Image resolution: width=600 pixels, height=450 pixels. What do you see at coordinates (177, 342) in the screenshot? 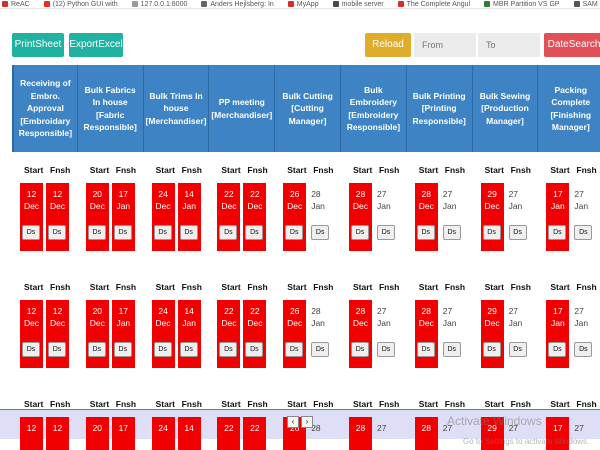
I see `schedule-cell: Start Fnsh 24 Dec Ds 14 Jan Ds` at bounding box center [177, 342].